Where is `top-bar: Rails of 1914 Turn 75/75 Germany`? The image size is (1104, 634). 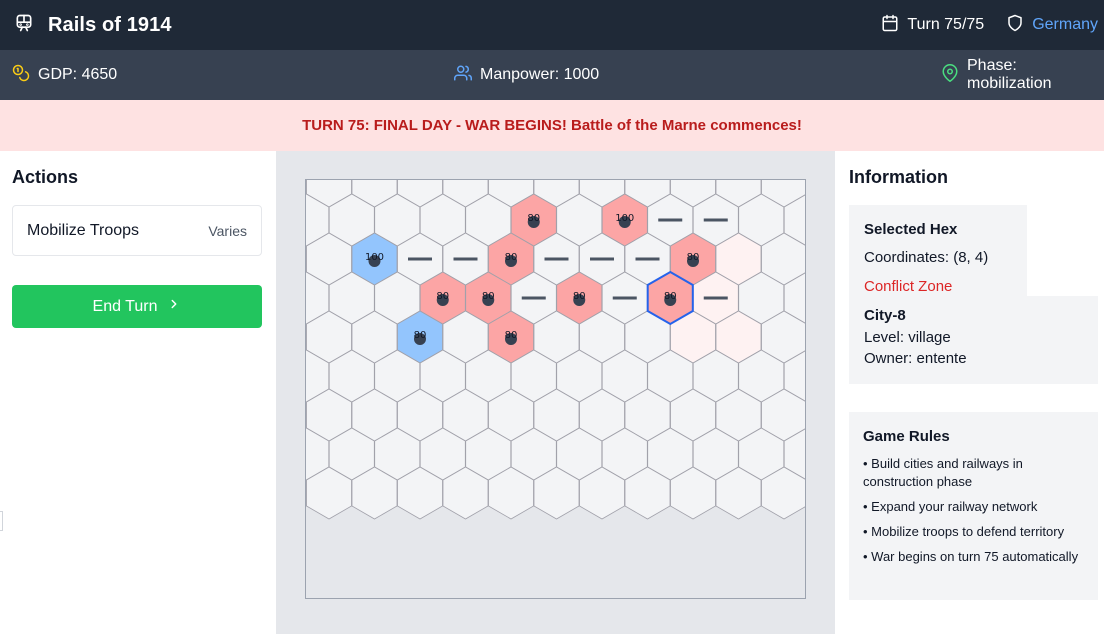 top-bar: Rails of 1914 Turn 75/75 Germany is located at coordinates (552, 25).